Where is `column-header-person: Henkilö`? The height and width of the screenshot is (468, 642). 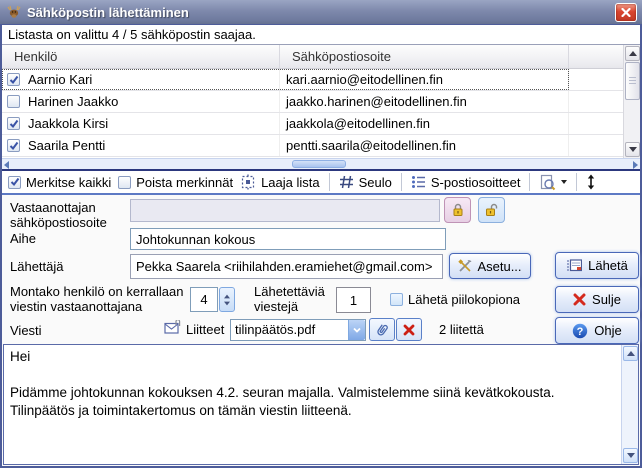 column-header-person: Henkilö is located at coordinates (141, 56).